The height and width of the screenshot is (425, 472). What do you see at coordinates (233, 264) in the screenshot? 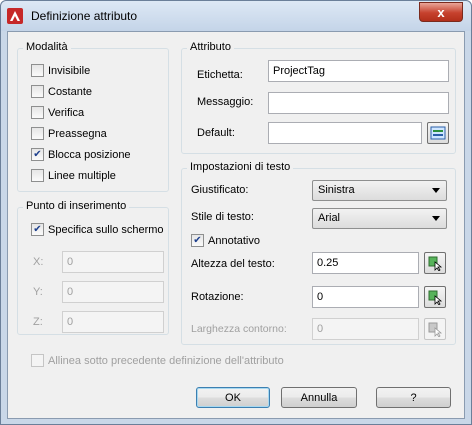
I see `altezza-testo-label: Altezza del testo:` at bounding box center [233, 264].